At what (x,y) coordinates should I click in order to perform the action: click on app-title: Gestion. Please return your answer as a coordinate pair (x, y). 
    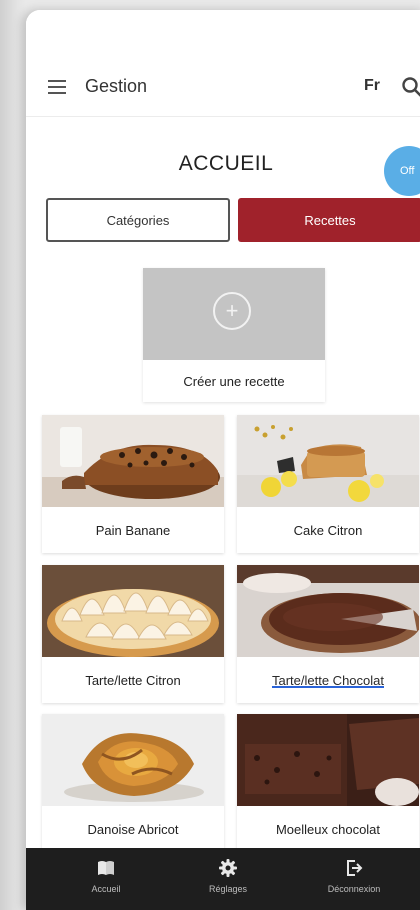
    Looking at the image, I should click on (116, 86).